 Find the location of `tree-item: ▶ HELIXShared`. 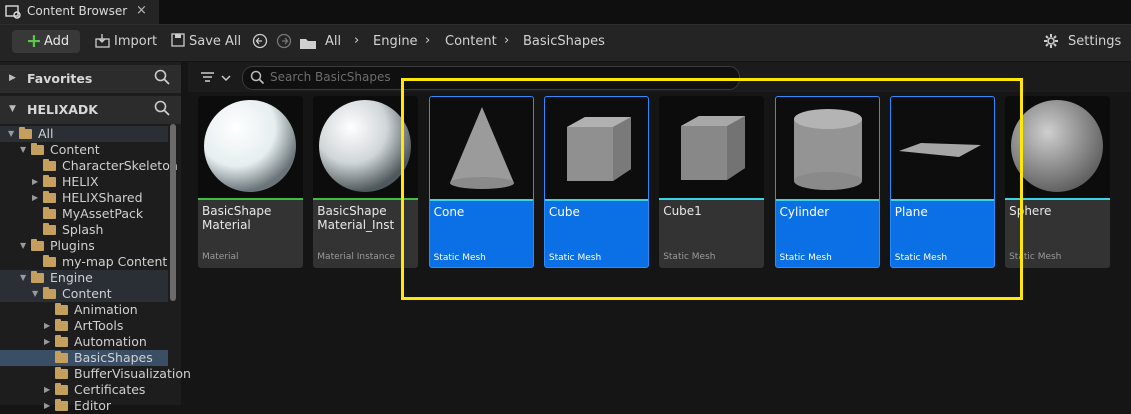

tree-item: ▶ HELIXShared is located at coordinates (84, 198).